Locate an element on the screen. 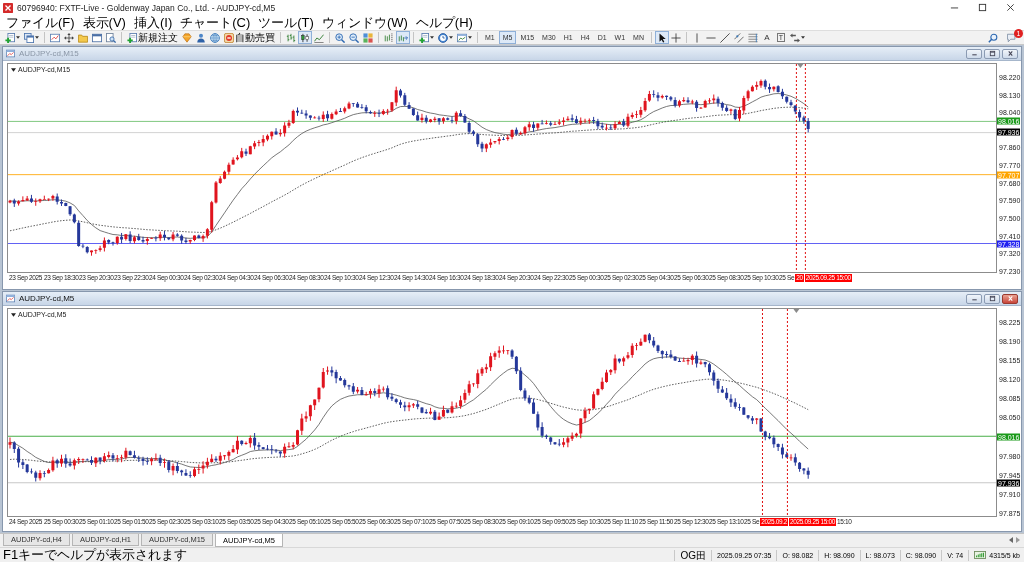  profiles-button is located at coordinates (31, 37).